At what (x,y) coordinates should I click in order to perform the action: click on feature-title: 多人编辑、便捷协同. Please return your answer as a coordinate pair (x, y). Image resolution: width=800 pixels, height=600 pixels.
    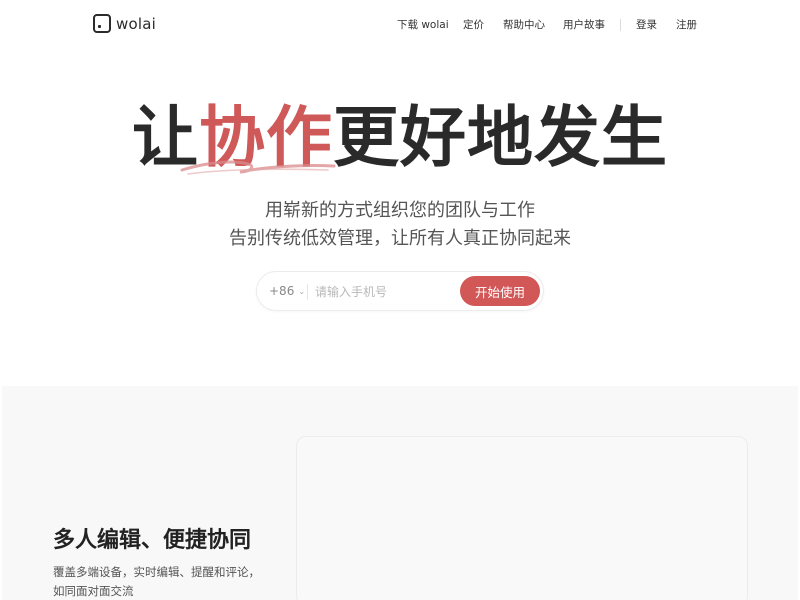
    Looking at the image, I should click on (152, 540).